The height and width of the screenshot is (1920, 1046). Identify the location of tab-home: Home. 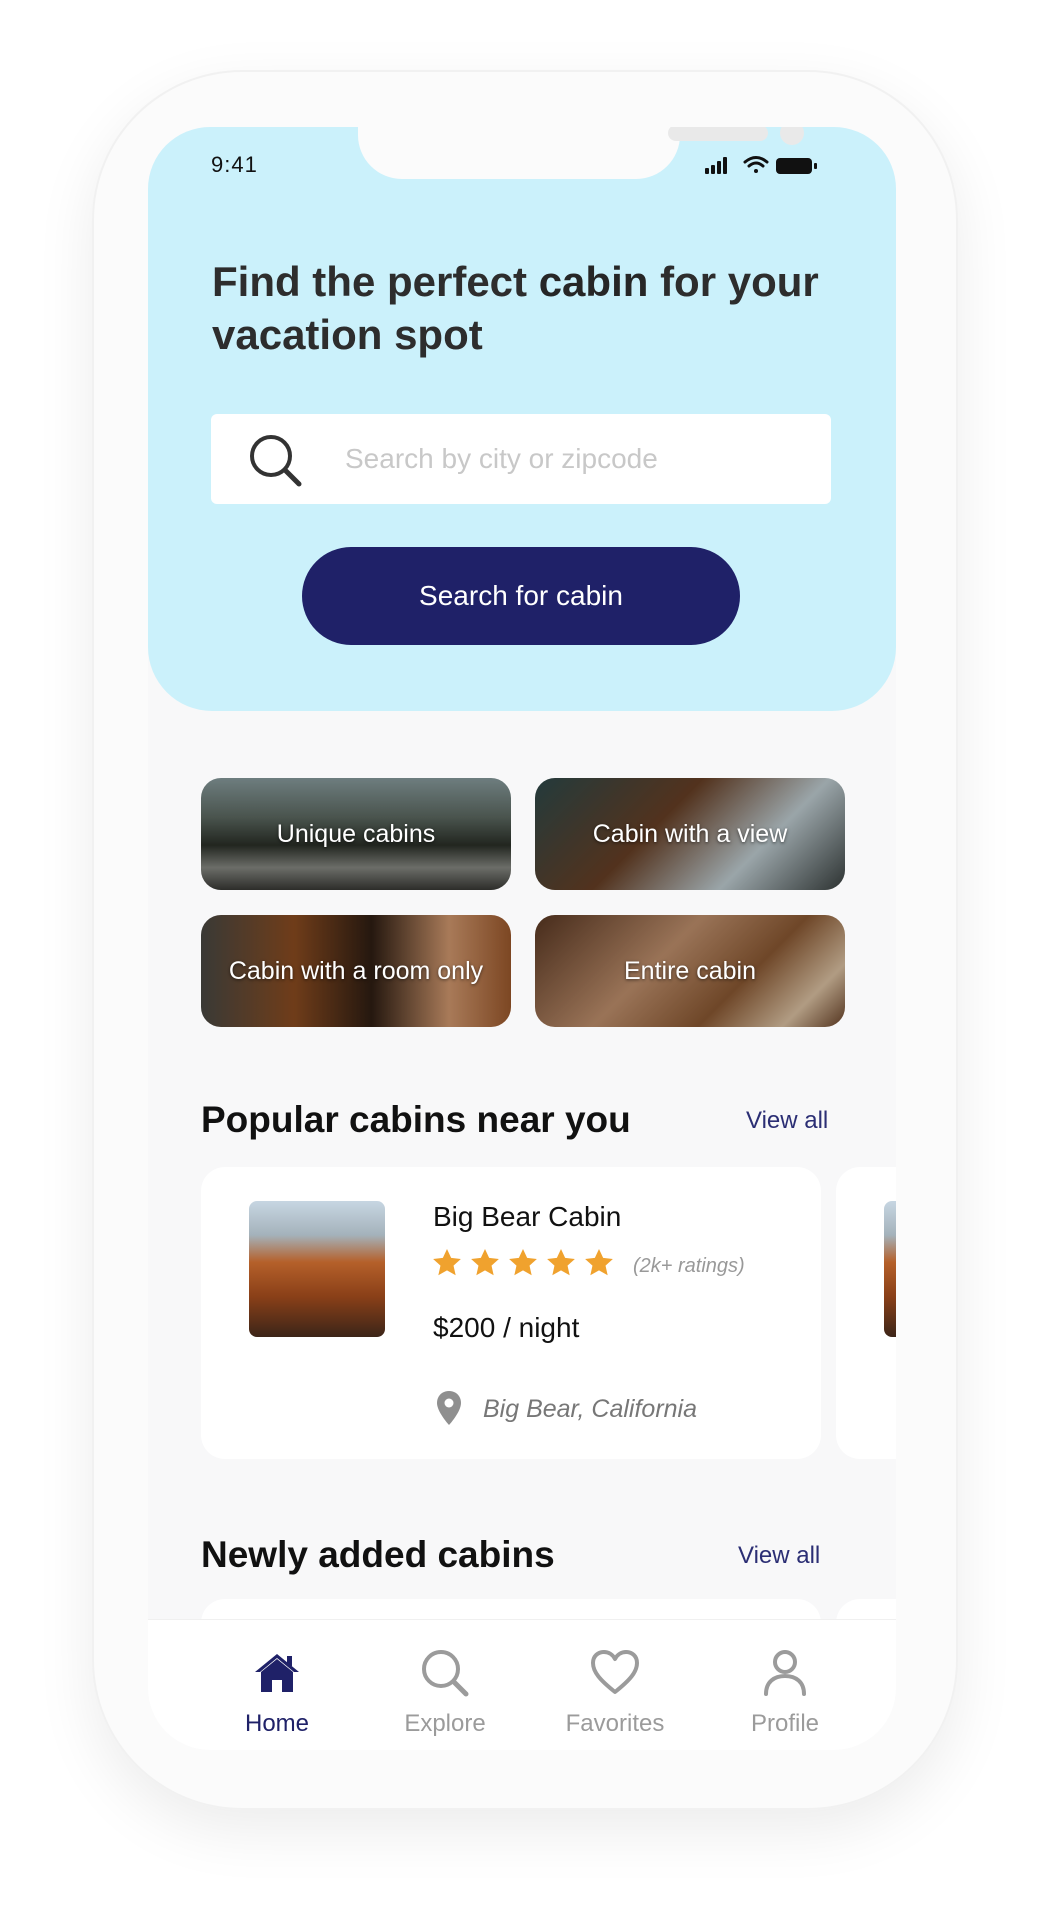
(277, 1685).